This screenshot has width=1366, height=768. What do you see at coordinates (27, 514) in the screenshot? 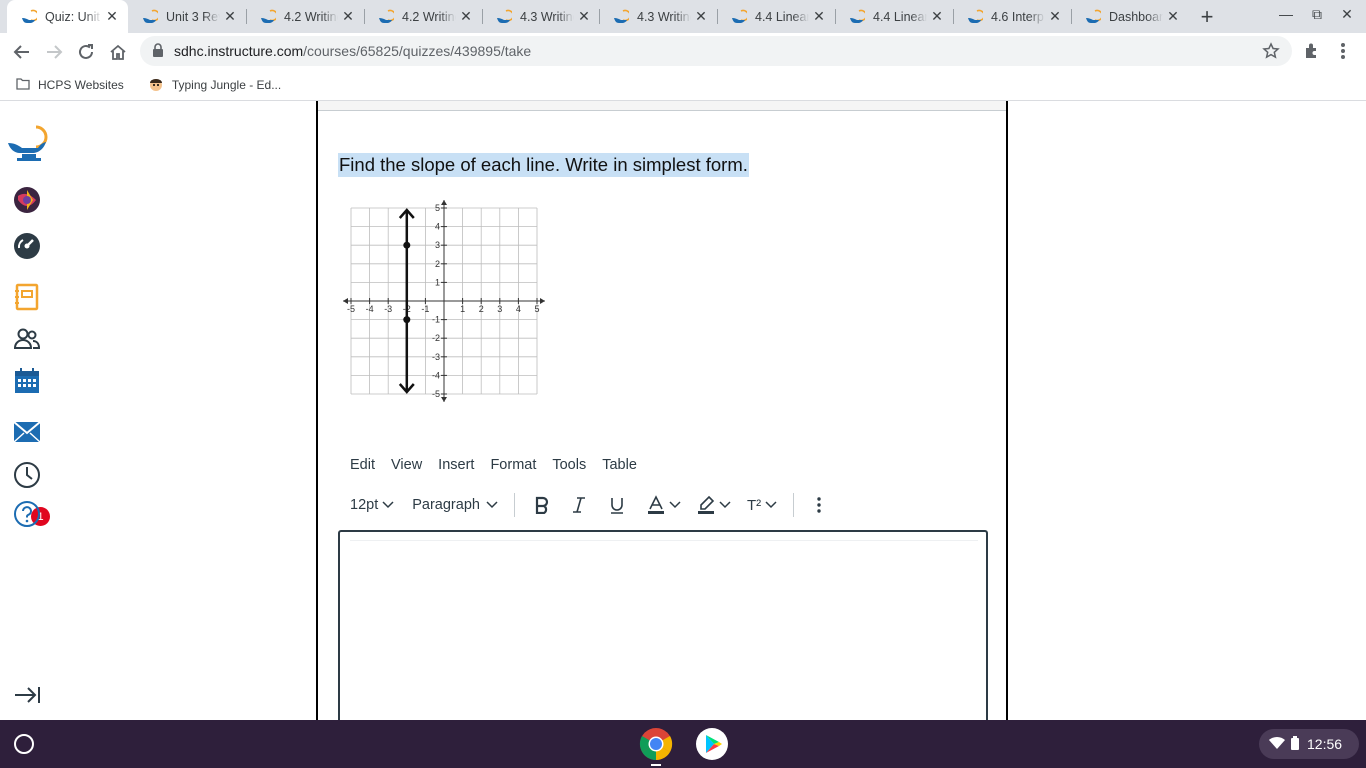
I see `help-icon` at bounding box center [27, 514].